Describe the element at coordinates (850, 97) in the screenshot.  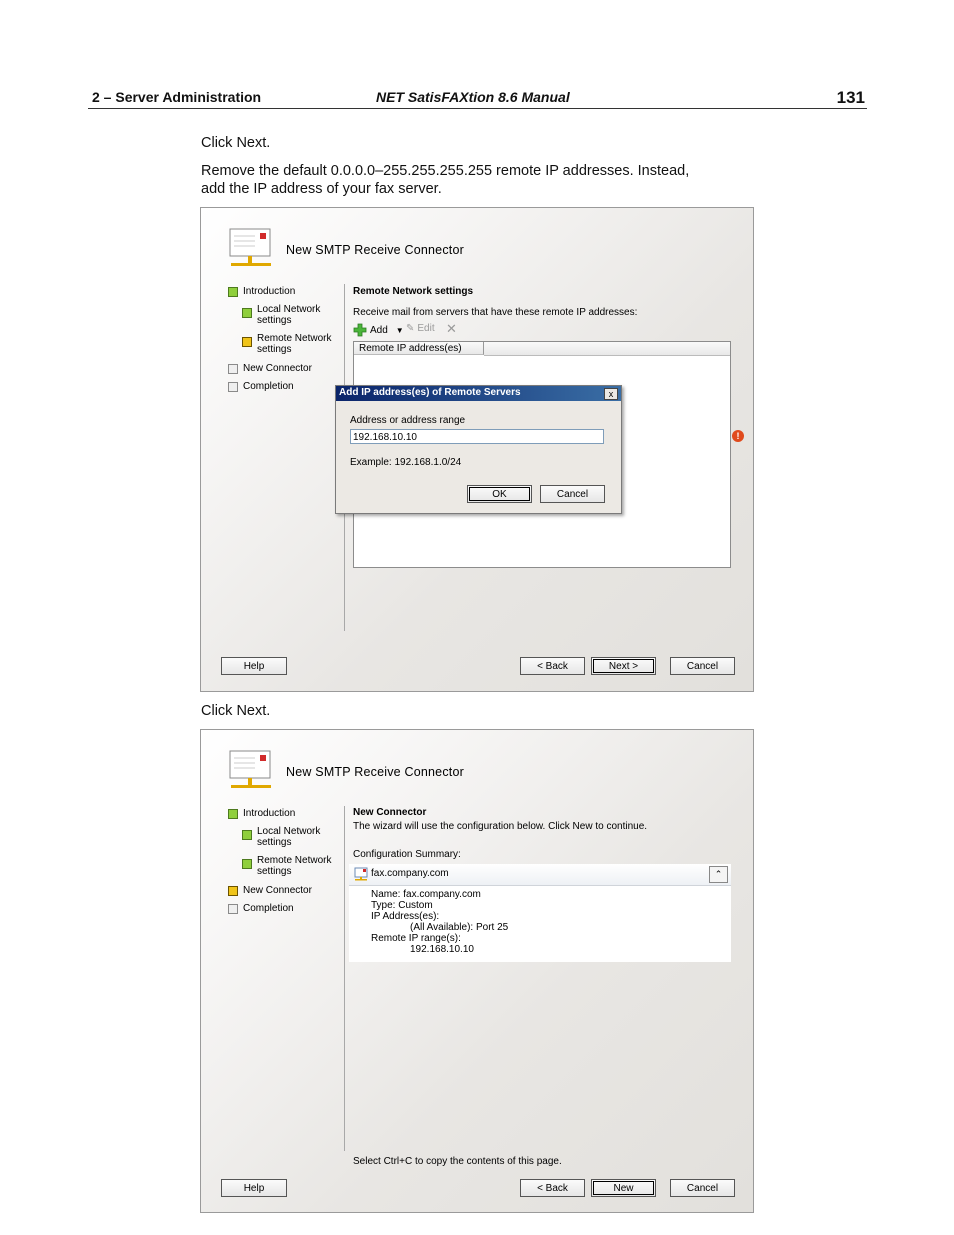
I see `page-number: 131` at that location.